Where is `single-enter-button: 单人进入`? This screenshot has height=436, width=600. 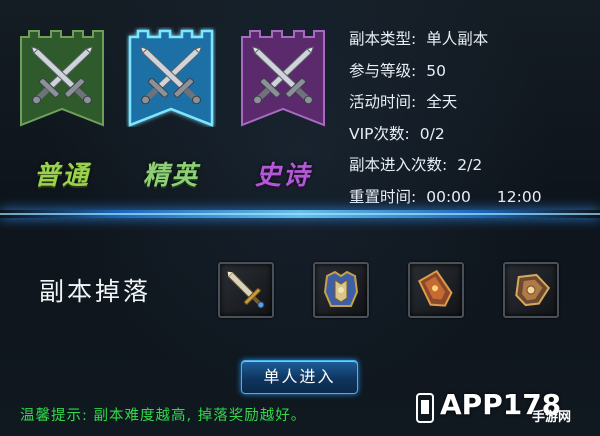 single-enter-button: 单人进入 is located at coordinates (299, 377).